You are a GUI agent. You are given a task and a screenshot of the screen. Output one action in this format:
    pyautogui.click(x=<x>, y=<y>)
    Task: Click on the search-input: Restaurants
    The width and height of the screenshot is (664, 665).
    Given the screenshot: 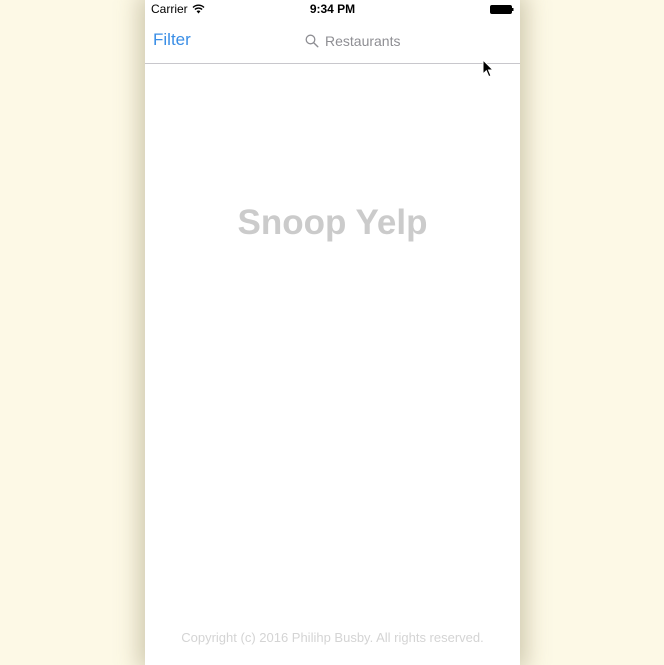 What is the action you would take?
    pyautogui.click(x=352, y=41)
    